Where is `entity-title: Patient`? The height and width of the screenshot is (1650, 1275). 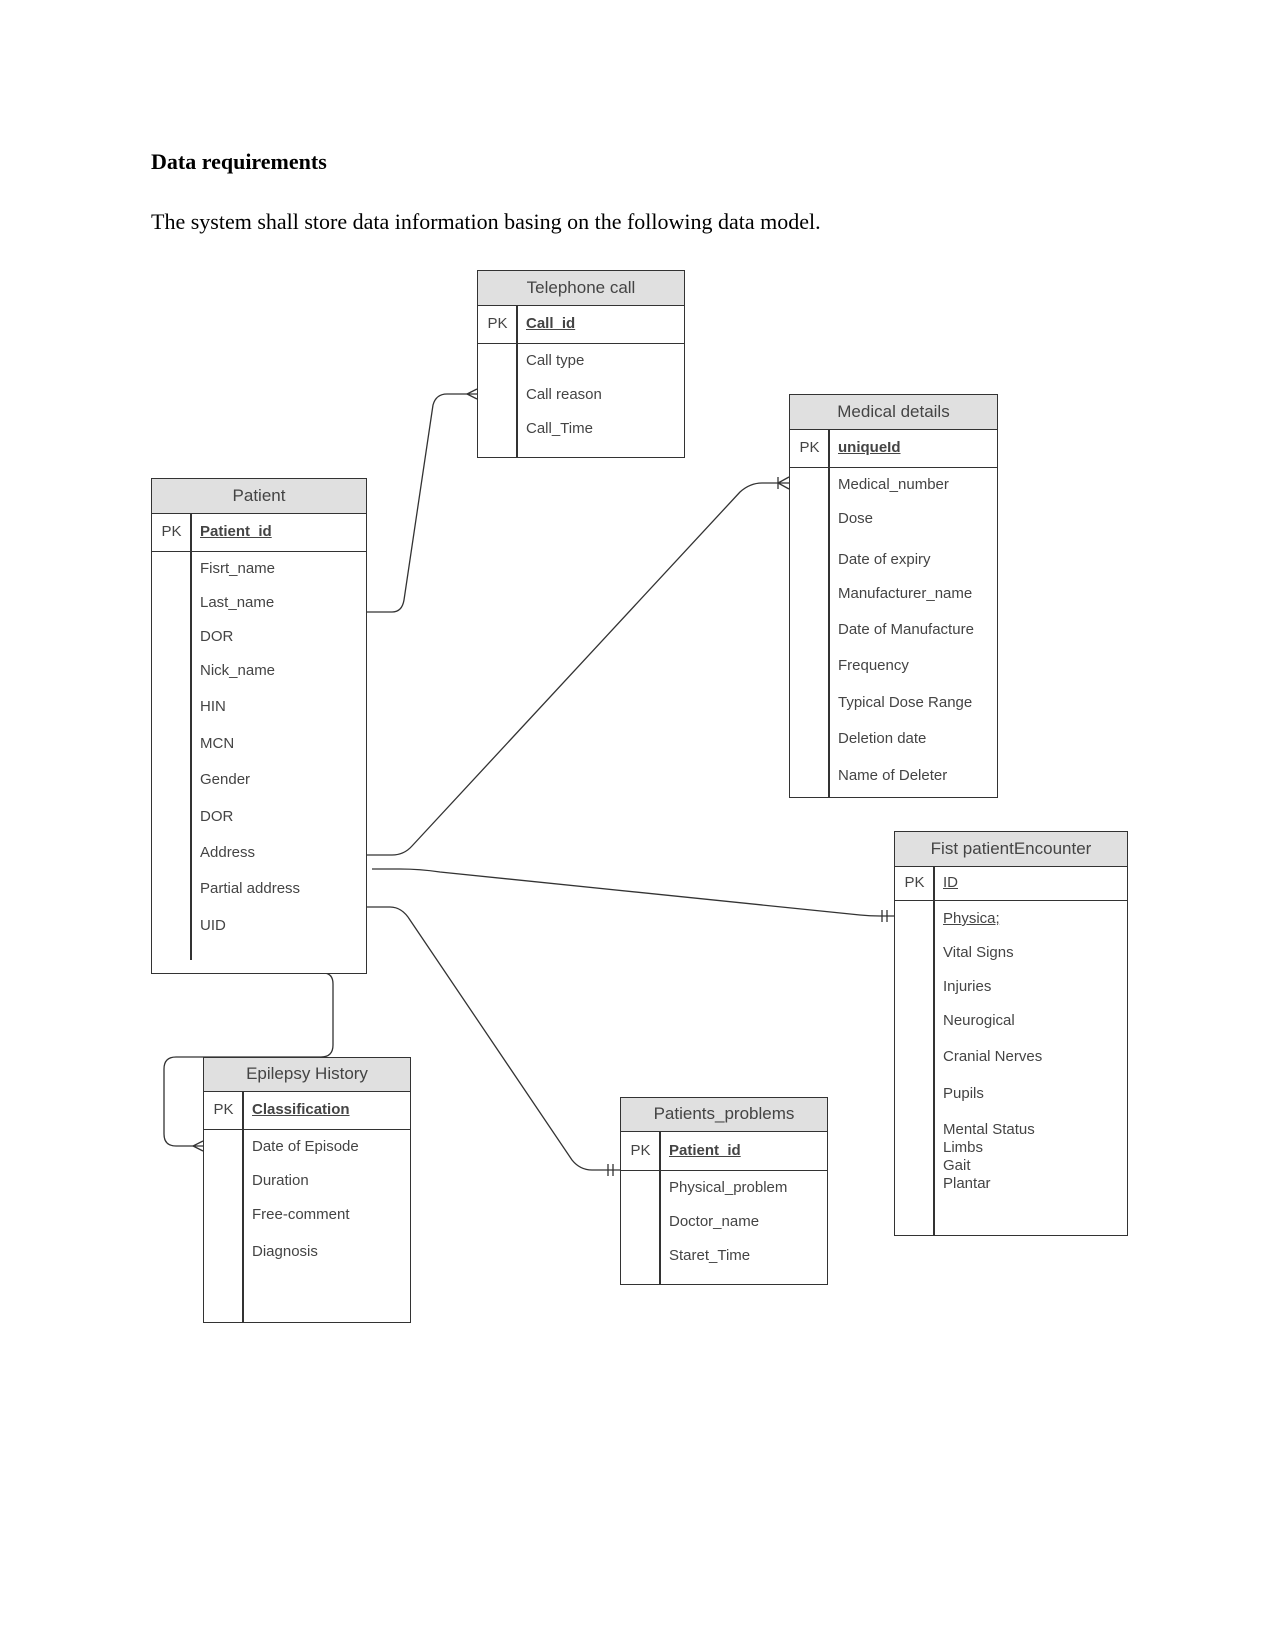
entity-title: Patient is located at coordinates (259, 496).